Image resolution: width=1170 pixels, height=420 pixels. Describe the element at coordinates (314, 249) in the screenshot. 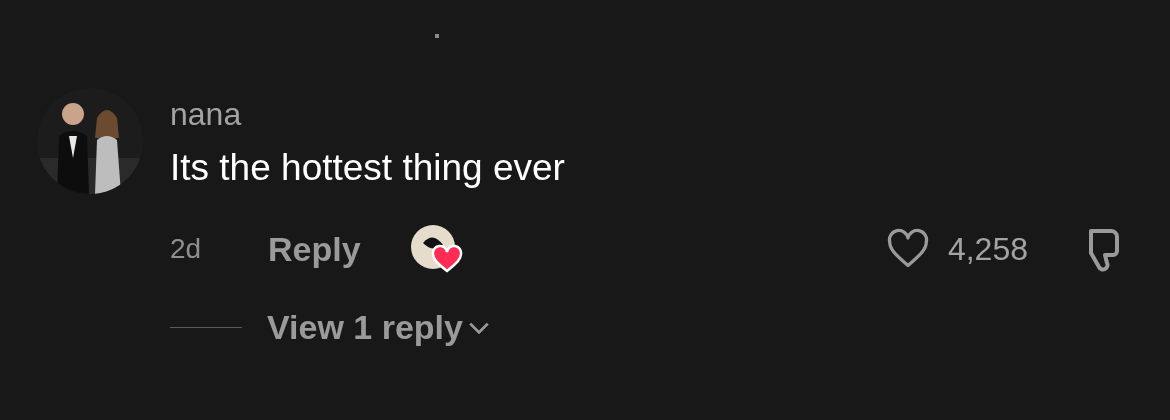

I see `reply-button: Reply` at that location.